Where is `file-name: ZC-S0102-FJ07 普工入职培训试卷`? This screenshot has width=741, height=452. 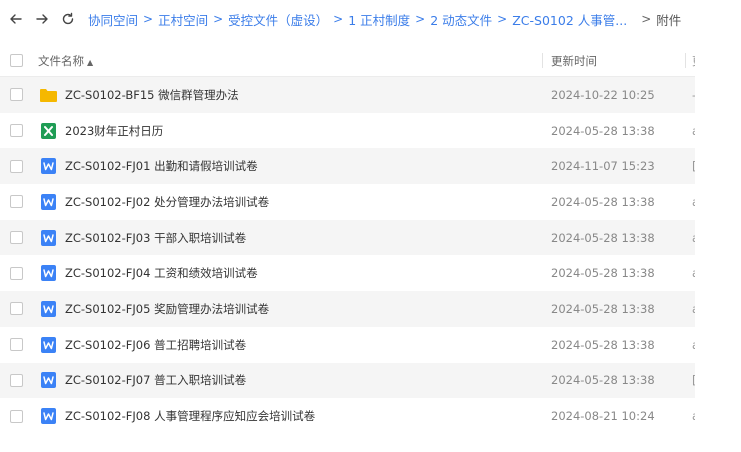
file-name: ZC-S0102-FJ07 普工入职培训试卷 is located at coordinates (155, 380).